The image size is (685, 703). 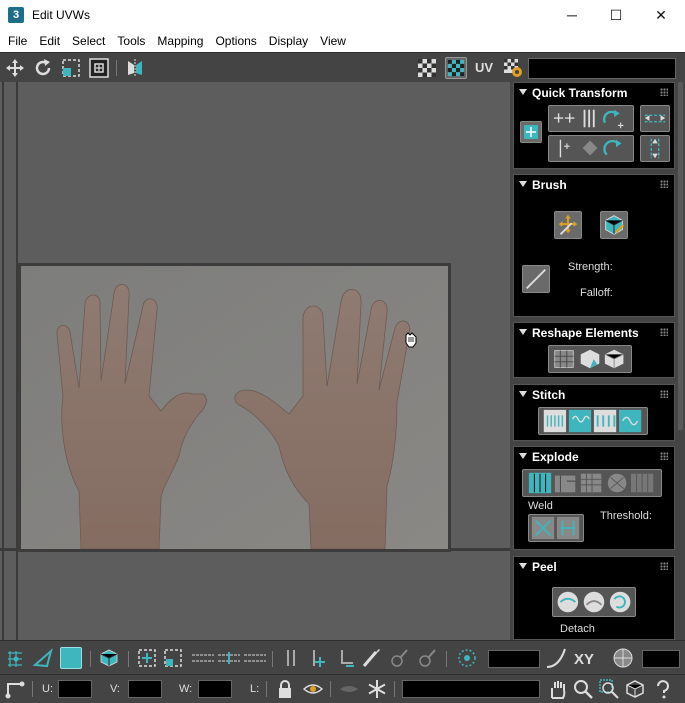 What do you see at coordinates (626, 516) in the screenshot?
I see `threshold-label: Threshold:` at bounding box center [626, 516].